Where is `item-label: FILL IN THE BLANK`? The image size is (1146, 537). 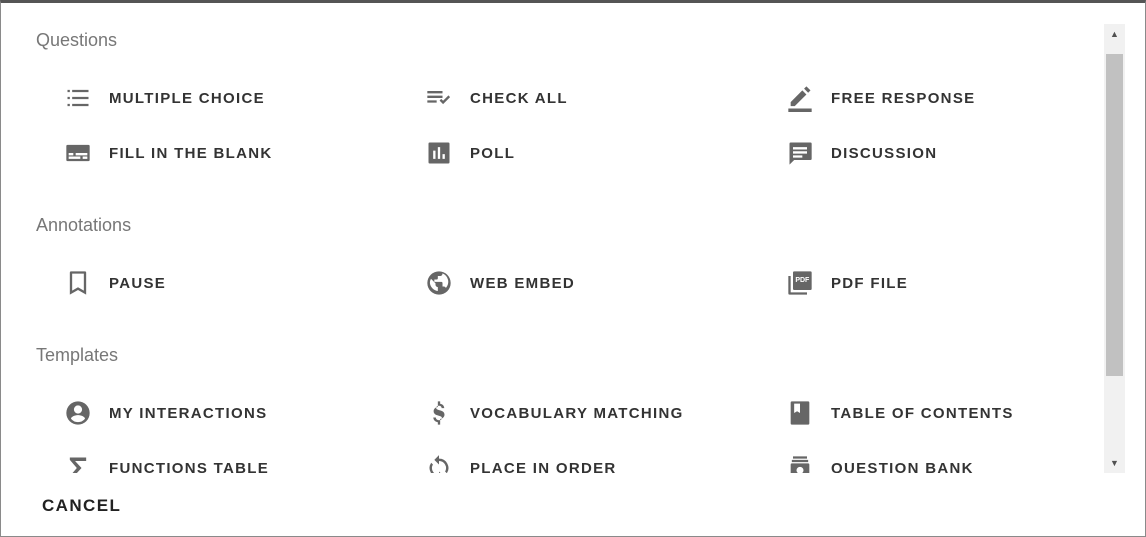 item-label: FILL IN THE BLANK is located at coordinates (191, 153).